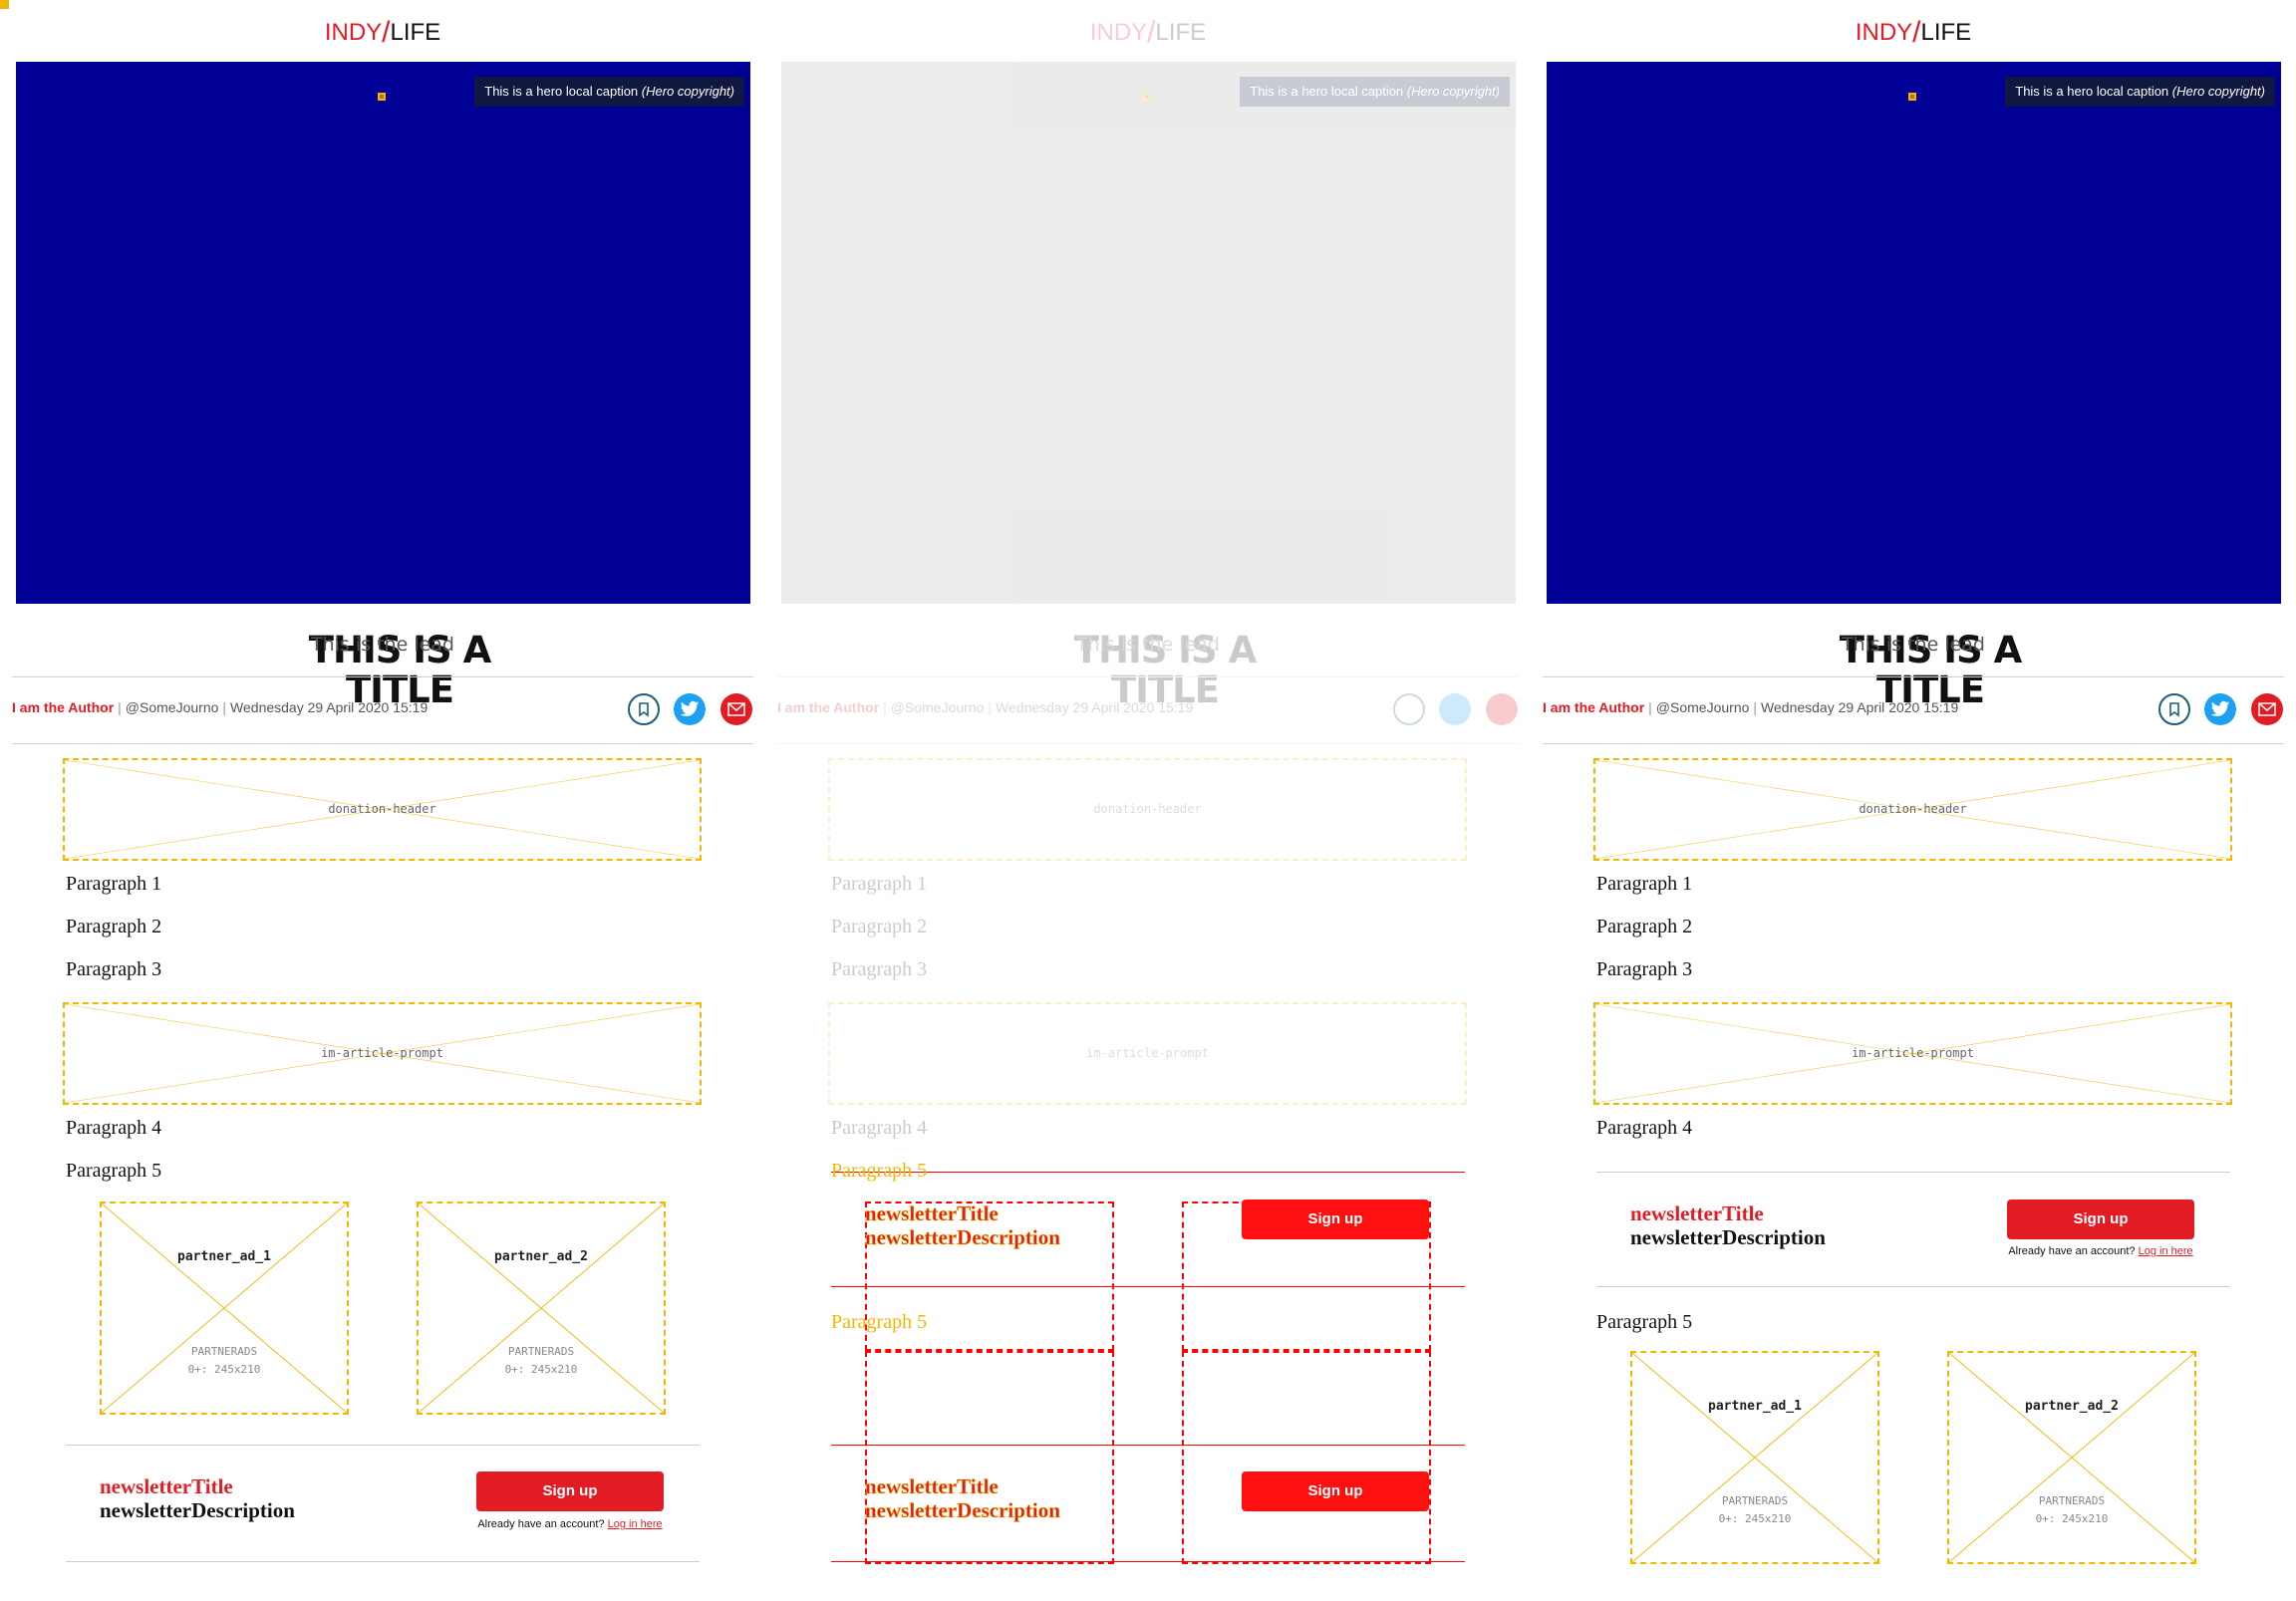 The height and width of the screenshot is (1601, 2296). I want to click on paragraph-2: Paragraph 2, so click(114, 926).